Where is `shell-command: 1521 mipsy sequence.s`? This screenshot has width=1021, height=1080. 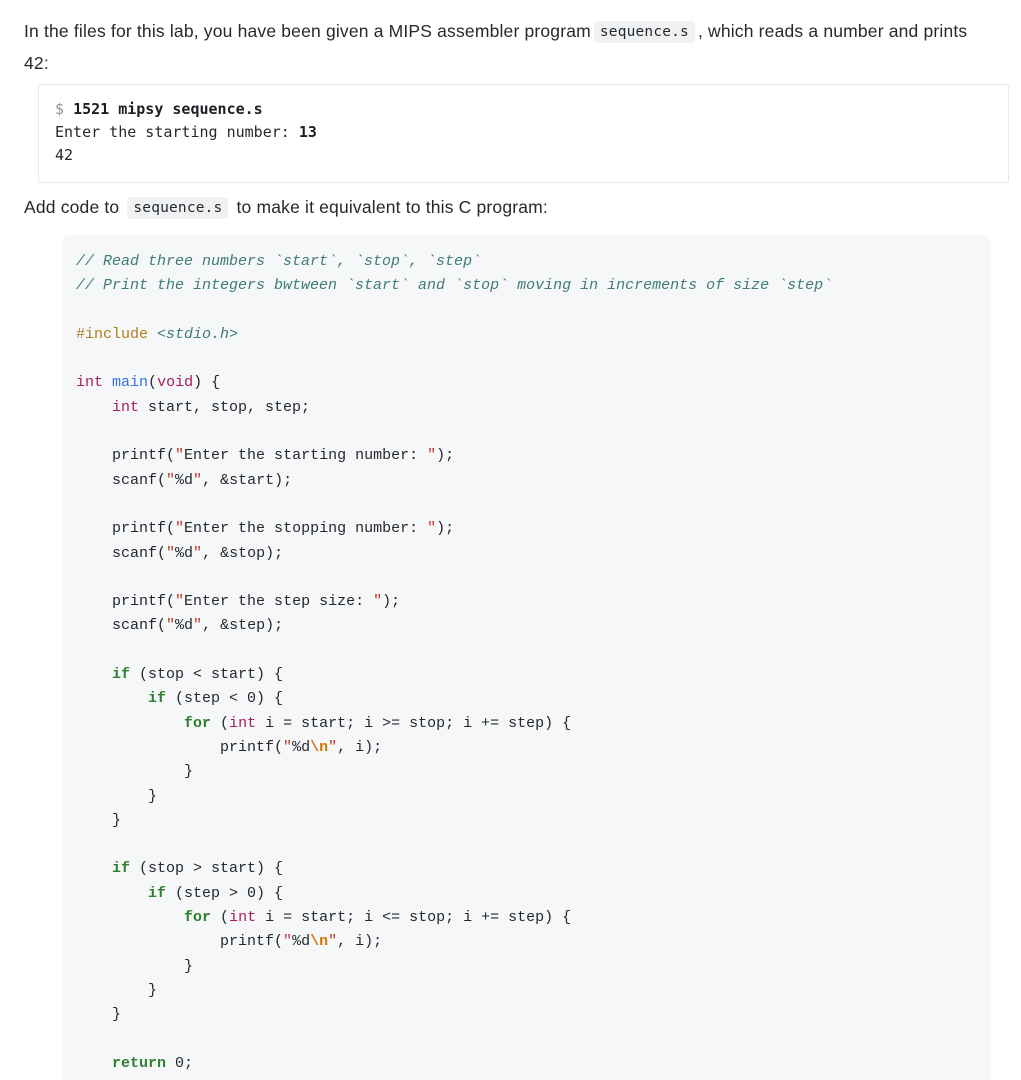 shell-command: 1521 mipsy sequence.s is located at coordinates (168, 109).